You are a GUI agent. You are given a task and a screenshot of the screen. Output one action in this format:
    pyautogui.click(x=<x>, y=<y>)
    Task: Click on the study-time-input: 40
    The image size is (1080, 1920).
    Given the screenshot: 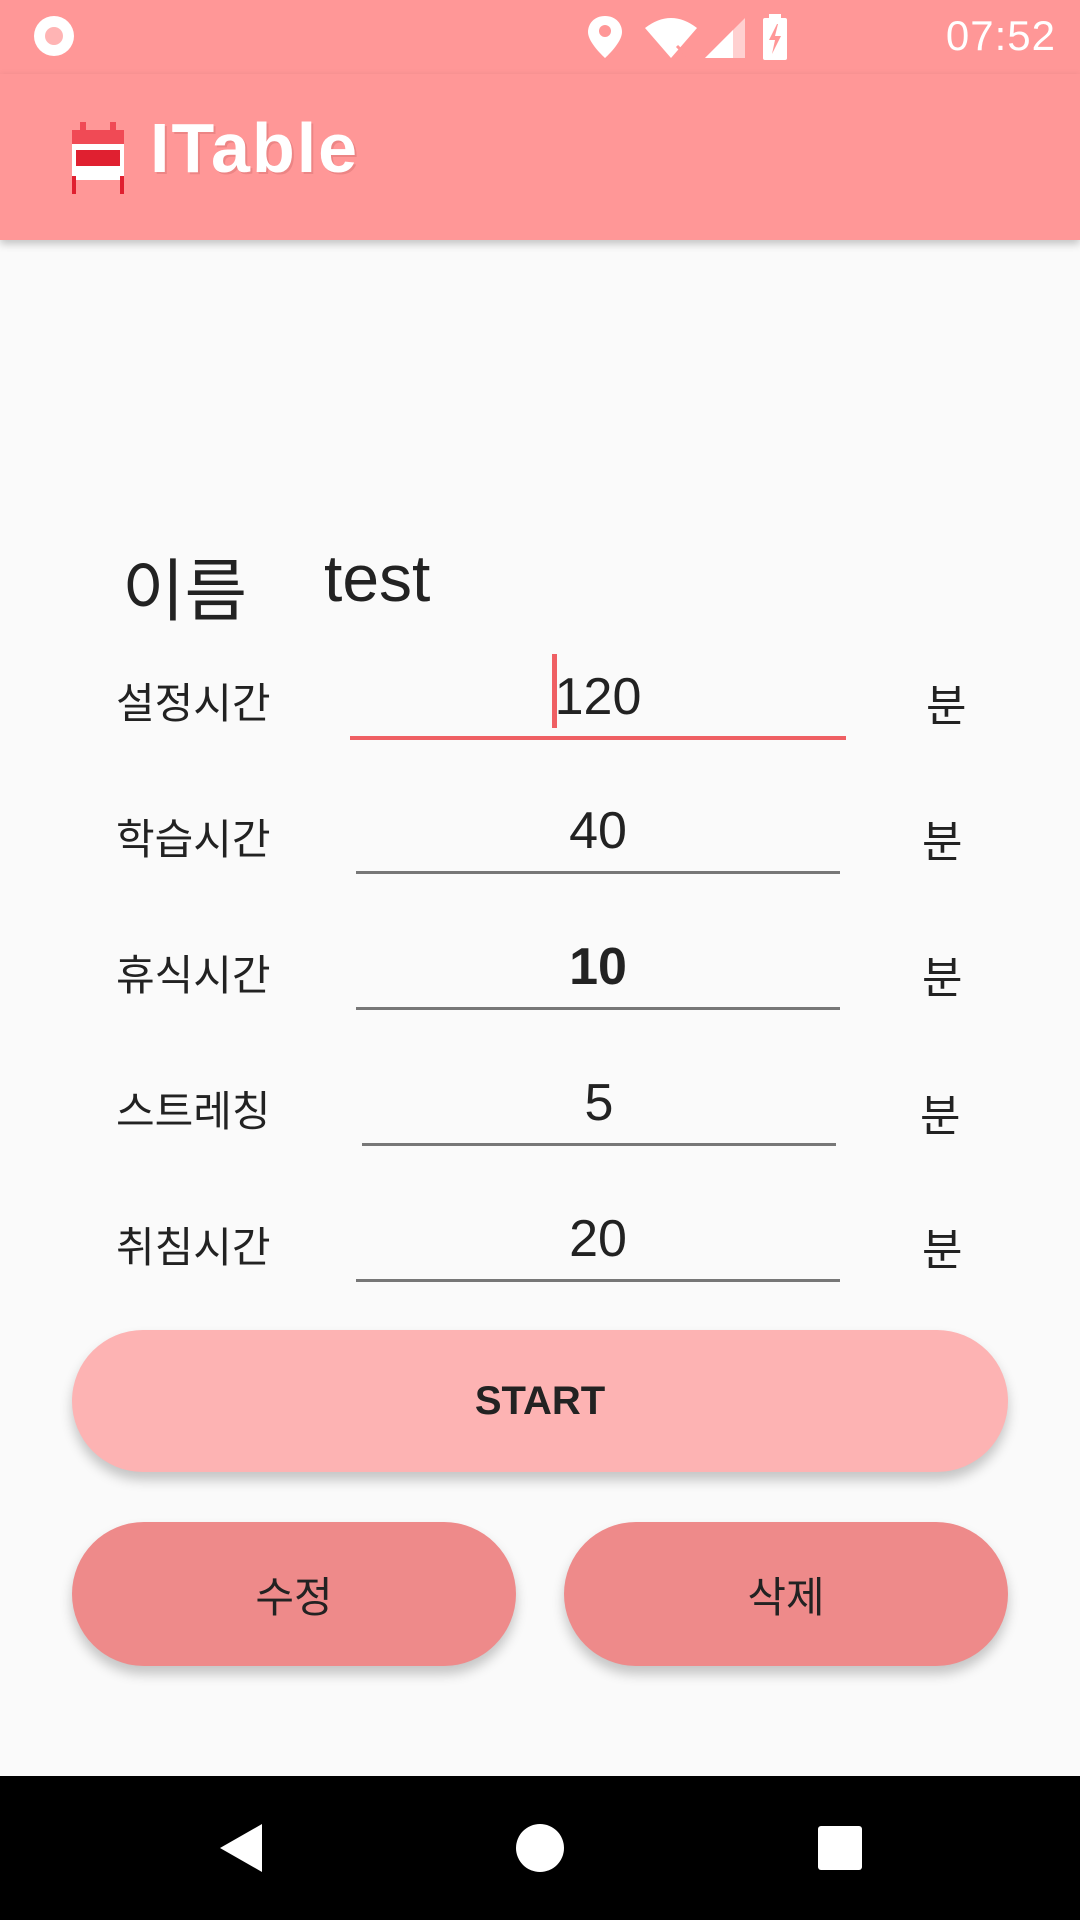 What is the action you would take?
    pyautogui.click(x=598, y=836)
    